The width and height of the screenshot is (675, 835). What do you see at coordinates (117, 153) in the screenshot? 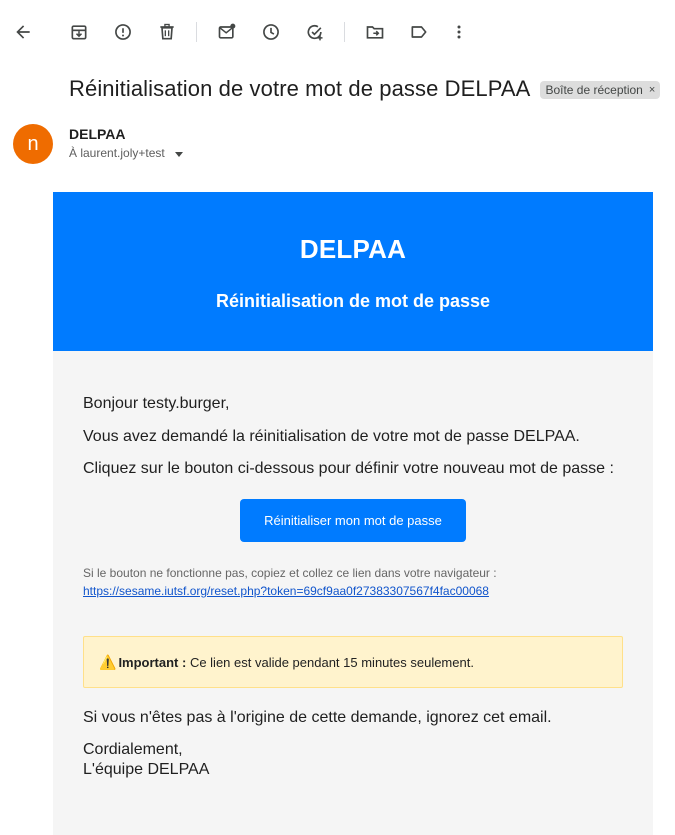
I see `recipient-text: À laurent.joly+test` at bounding box center [117, 153].